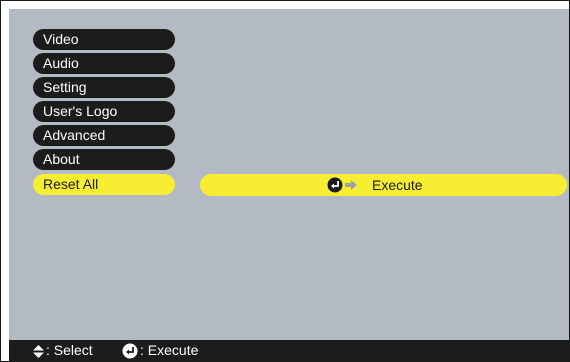 This screenshot has width=570, height=362. I want to click on menu-item-label: About, so click(61, 159).